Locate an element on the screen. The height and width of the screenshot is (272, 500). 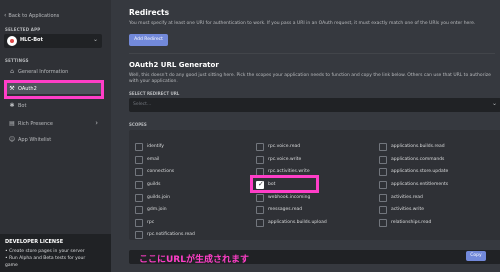
redirect-url-select: Select... ⌄ is located at coordinates (314, 105).